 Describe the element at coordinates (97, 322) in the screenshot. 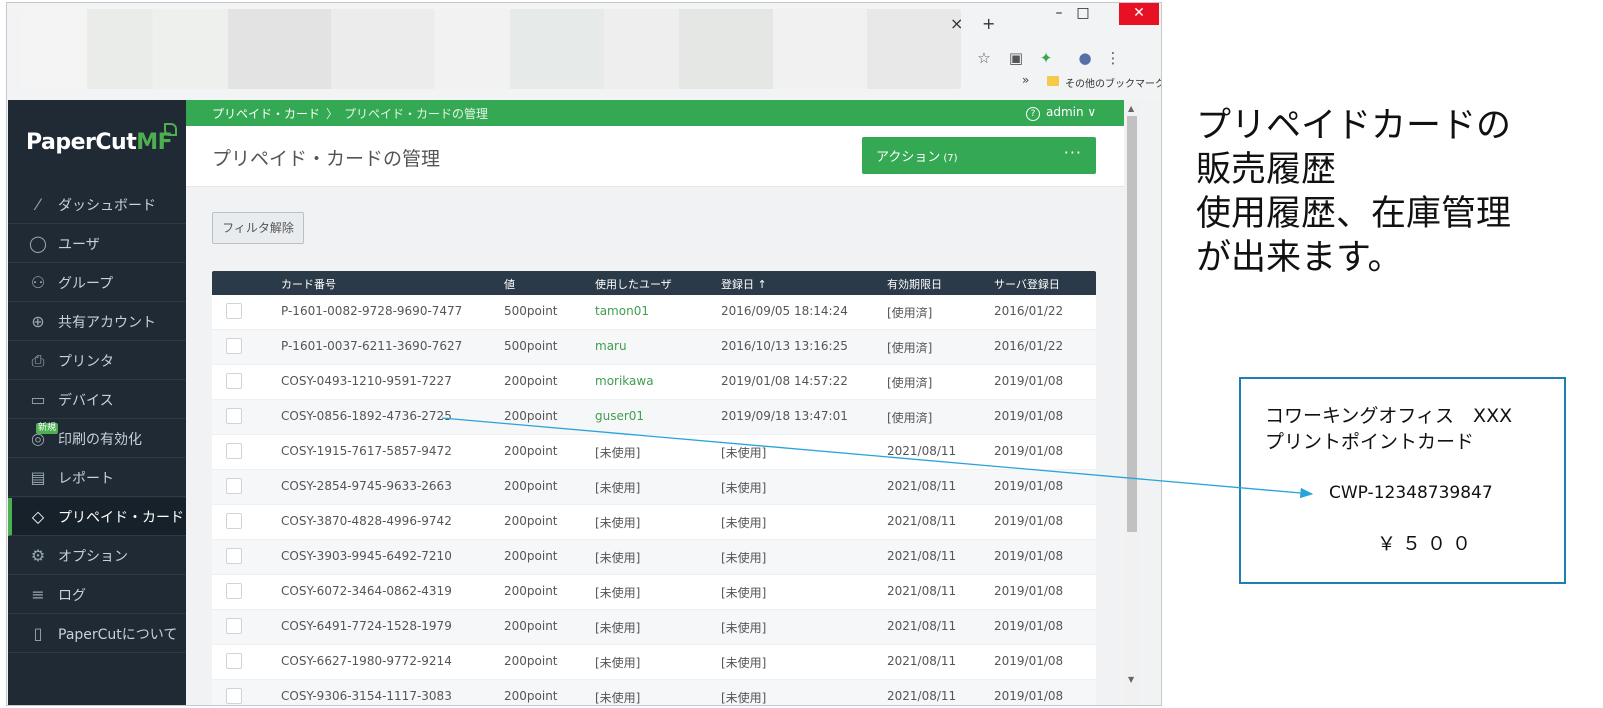

I see `sidebar-item: ⊕ 共有アカウント` at that location.